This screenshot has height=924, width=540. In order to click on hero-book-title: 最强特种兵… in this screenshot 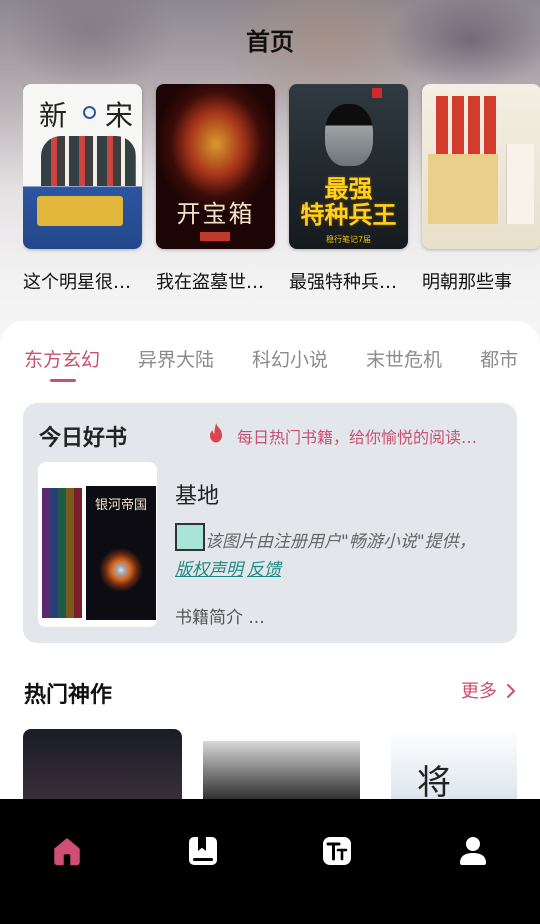, I will do `click(348, 281)`.